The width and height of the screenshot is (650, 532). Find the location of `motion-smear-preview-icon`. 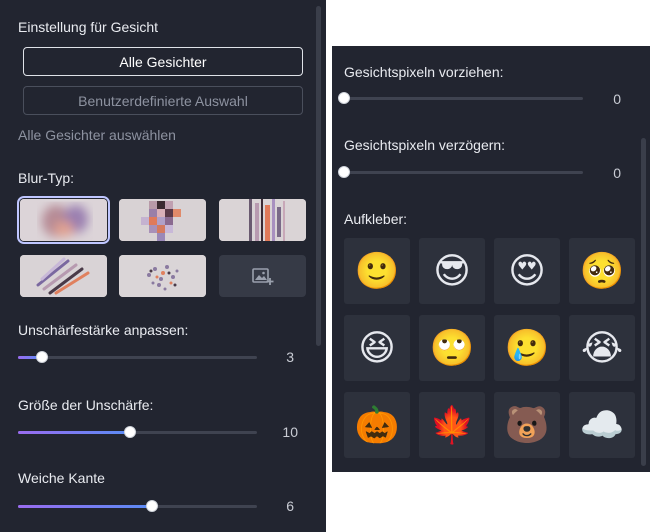

motion-smear-preview-icon is located at coordinates (63, 276).